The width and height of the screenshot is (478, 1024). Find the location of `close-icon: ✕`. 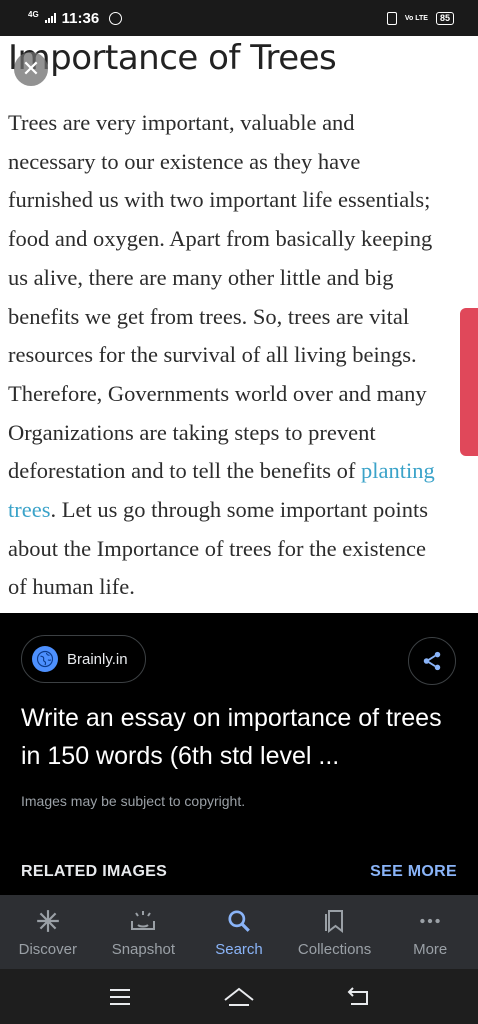

close-icon: ✕ is located at coordinates (31, 68).